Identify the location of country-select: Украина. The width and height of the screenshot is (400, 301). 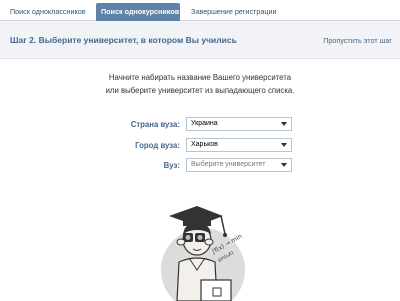
(239, 124).